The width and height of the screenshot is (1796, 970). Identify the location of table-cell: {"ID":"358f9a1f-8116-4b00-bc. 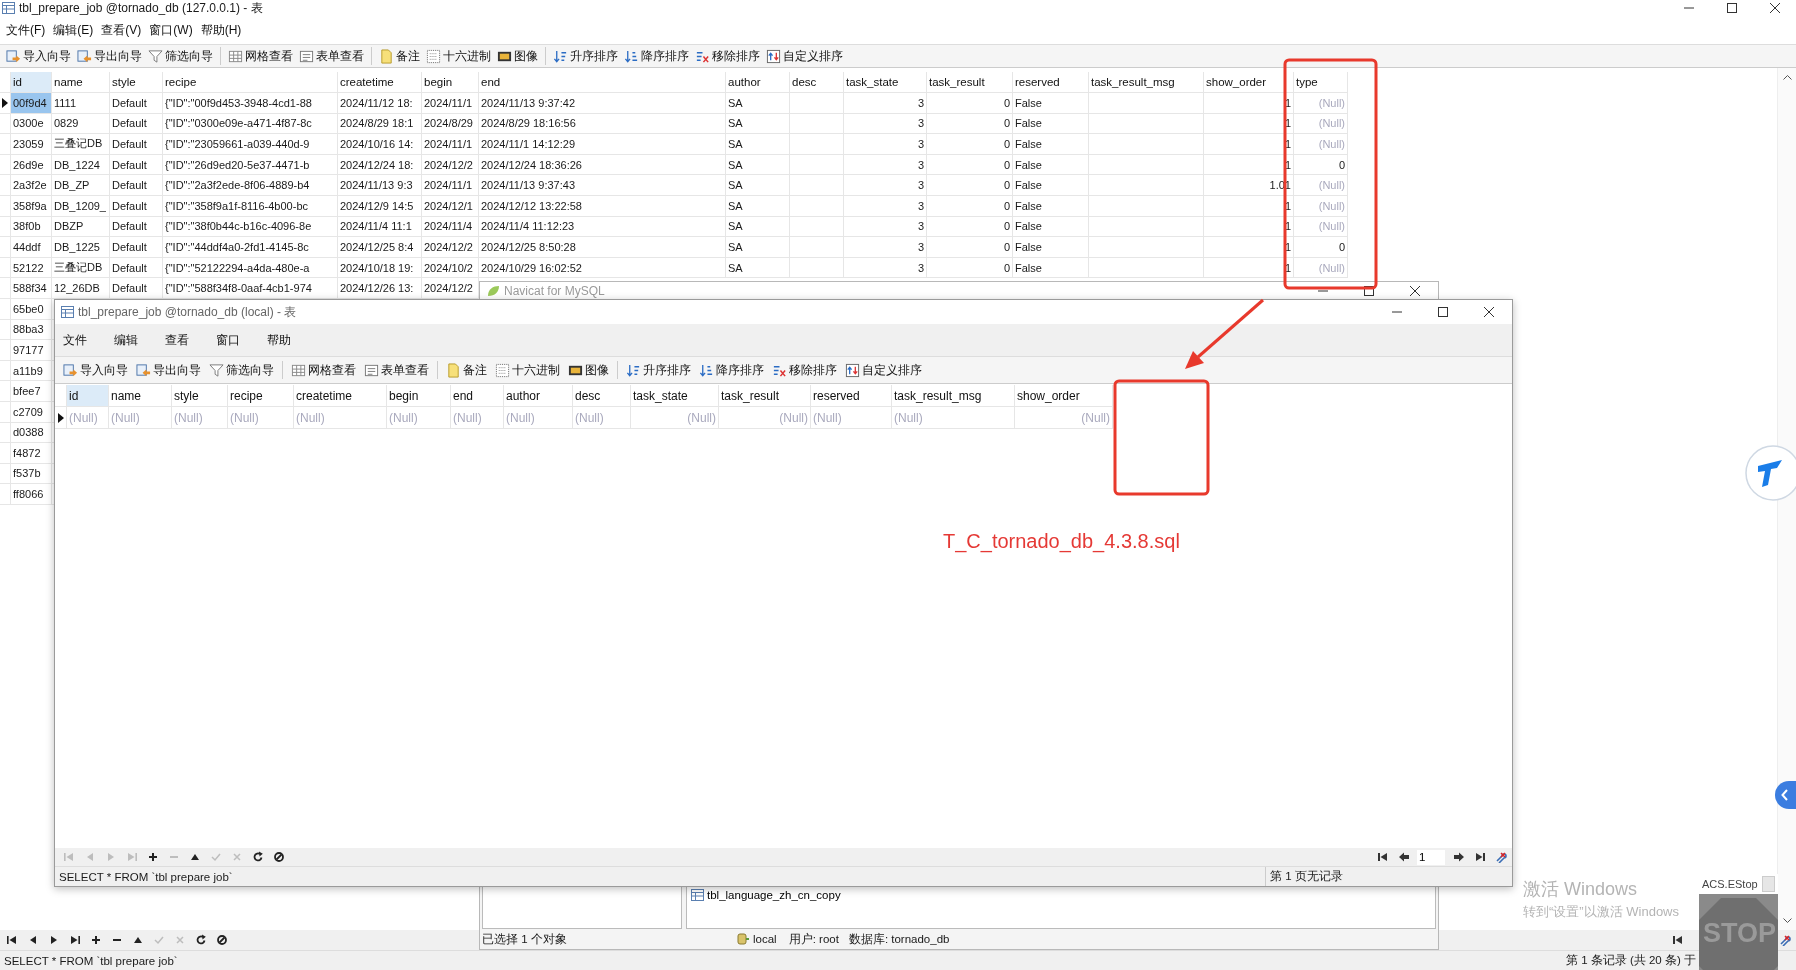
(250, 205).